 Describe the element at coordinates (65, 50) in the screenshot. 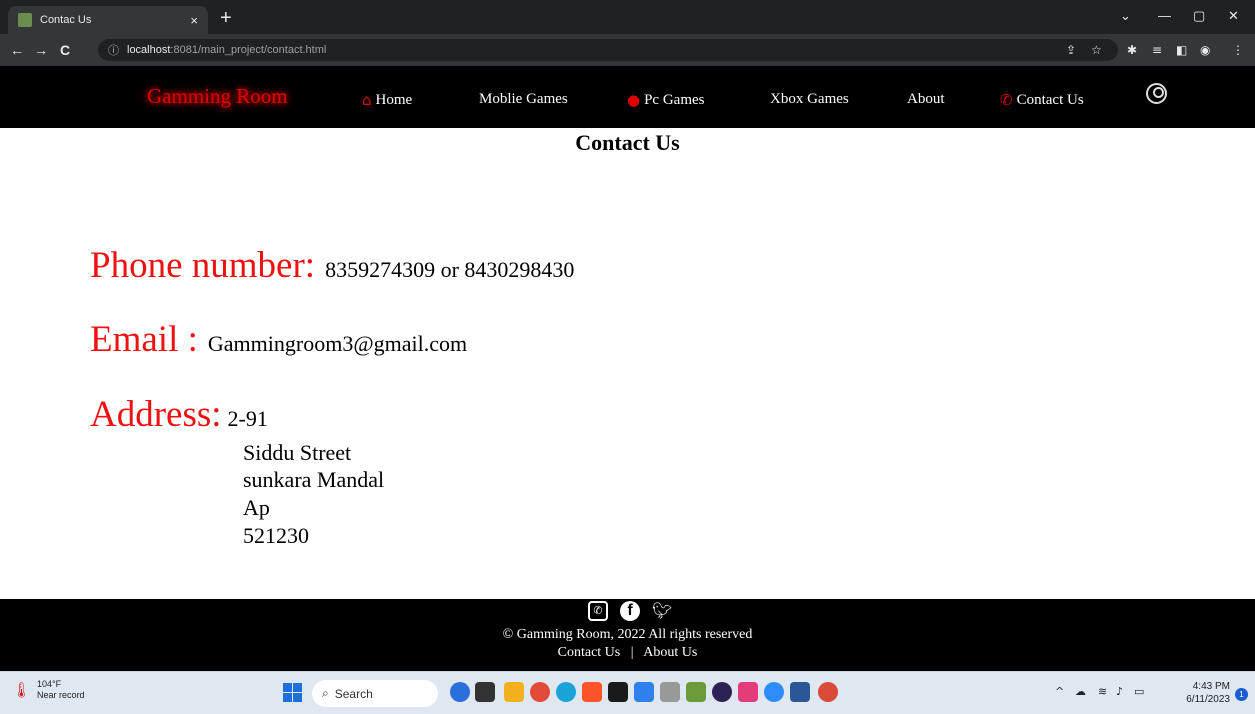

I see `reload-button: C` at that location.